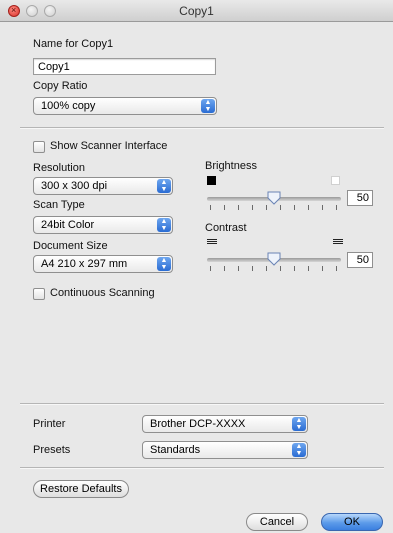 This screenshot has height=533, width=393. I want to click on brightness-ticks, so click(274, 208).